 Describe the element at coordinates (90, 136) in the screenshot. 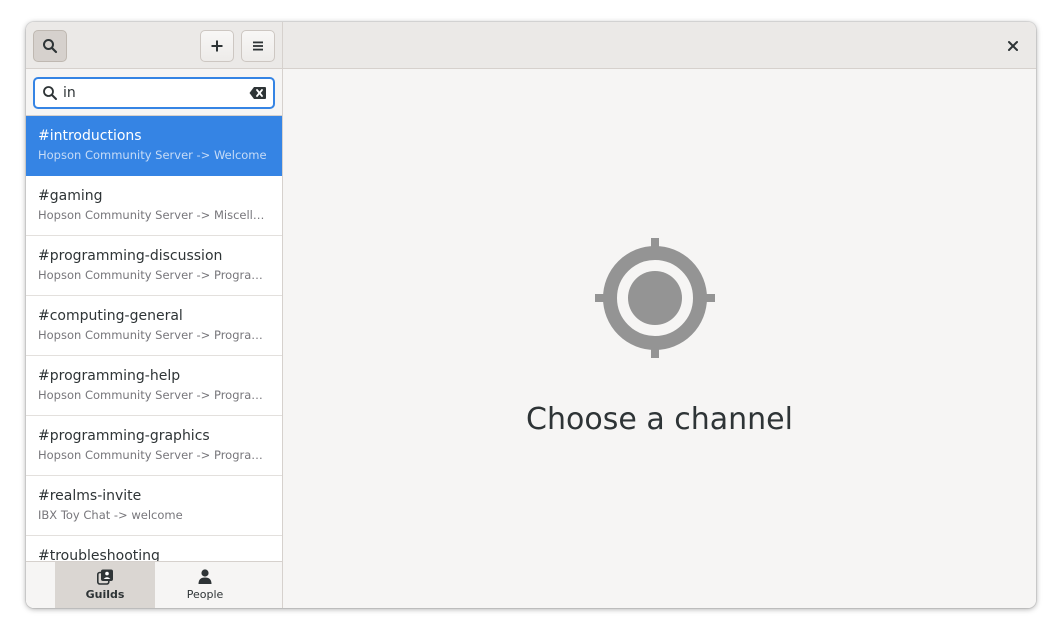

I see `channel-name: #introductions` at that location.